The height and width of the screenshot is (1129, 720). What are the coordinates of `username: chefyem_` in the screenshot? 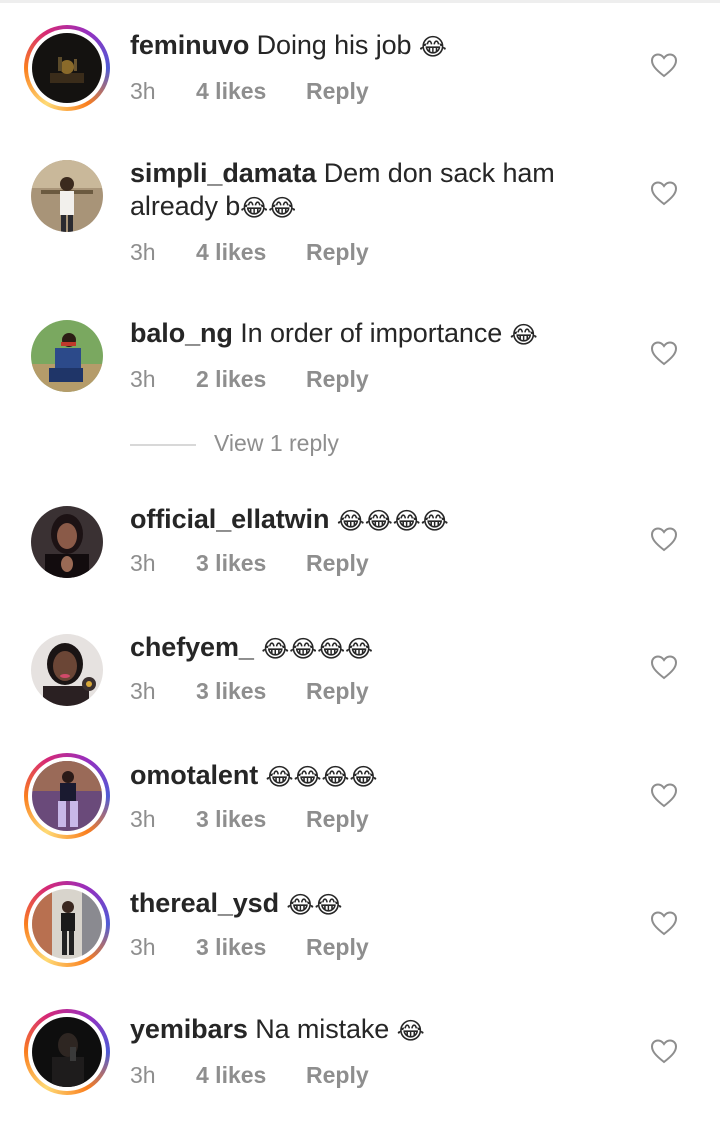 It's located at (192, 647).